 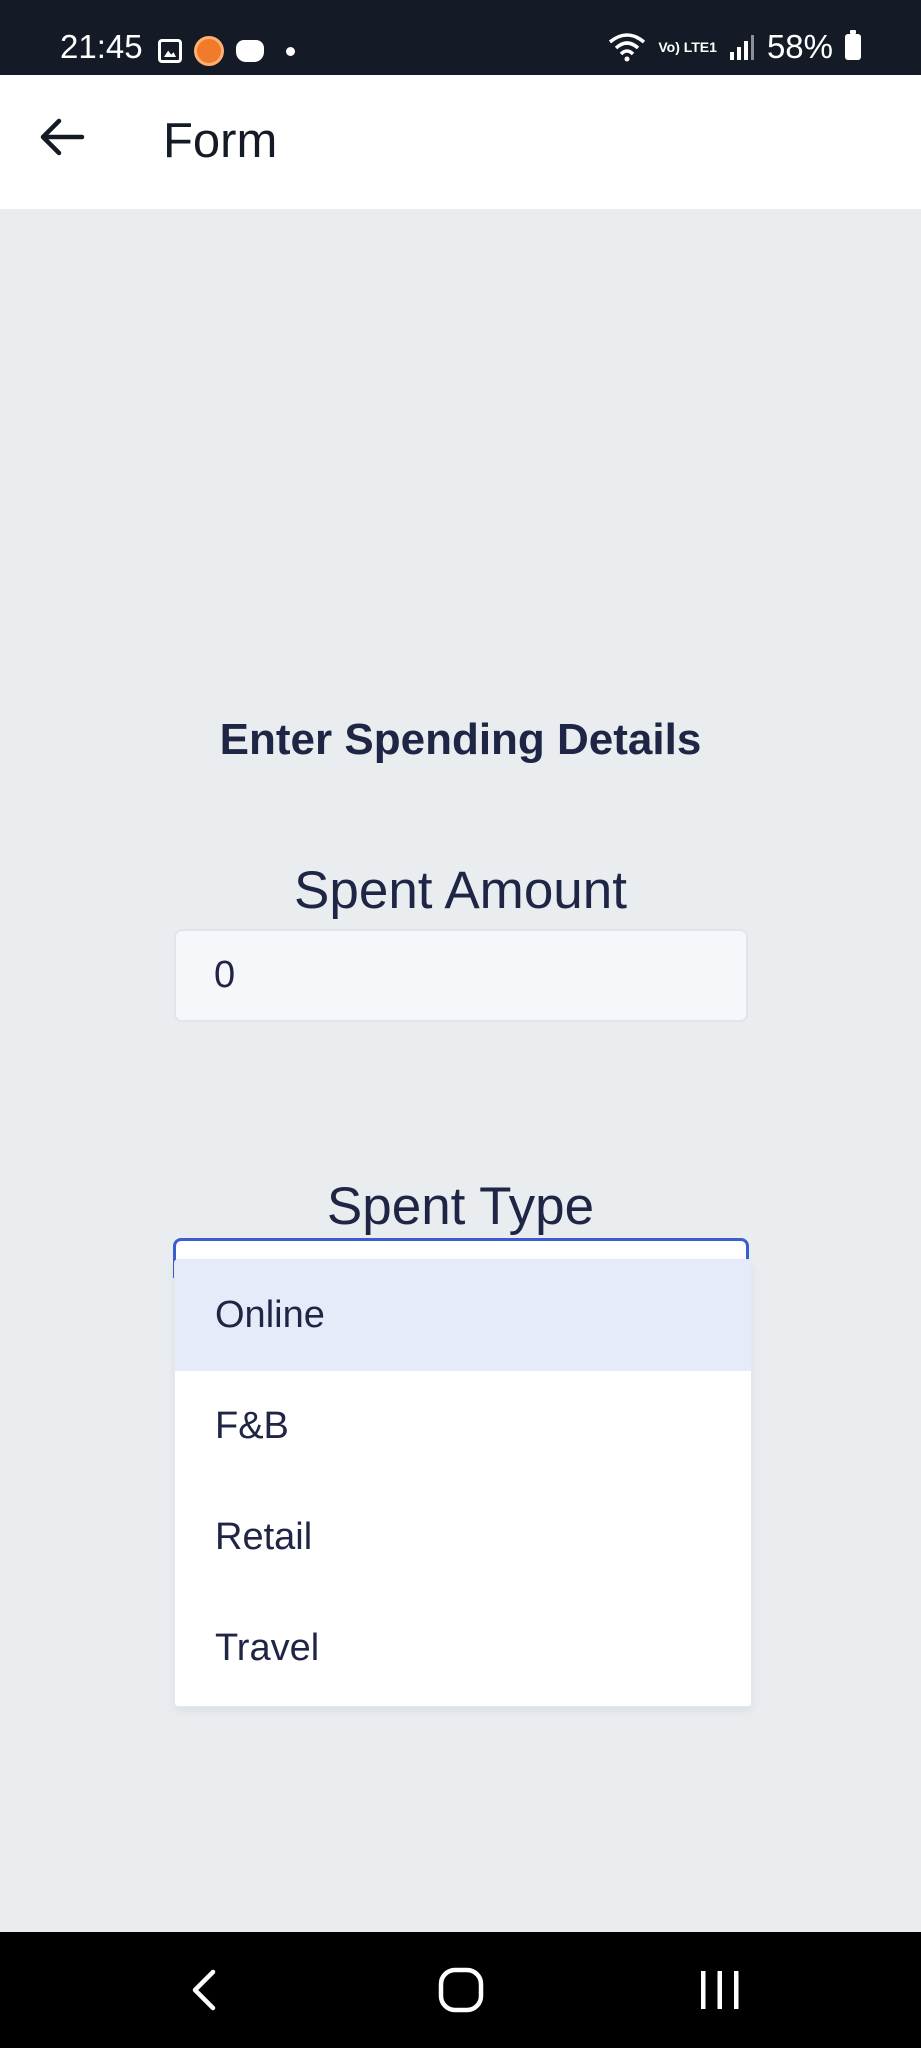 What do you see at coordinates (101, 46) in the screenshot?
I see `status-time: 21:45` at bounding box center [101, 46].